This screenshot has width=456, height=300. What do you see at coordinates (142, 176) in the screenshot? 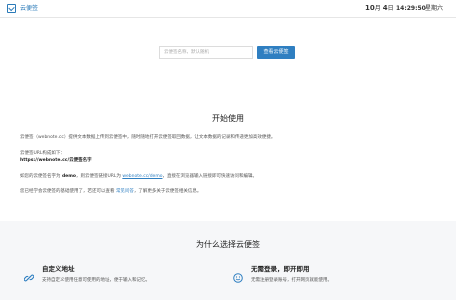
I see `demo-url-link: webnote.cc/demo` at bounding box center [142, 176].